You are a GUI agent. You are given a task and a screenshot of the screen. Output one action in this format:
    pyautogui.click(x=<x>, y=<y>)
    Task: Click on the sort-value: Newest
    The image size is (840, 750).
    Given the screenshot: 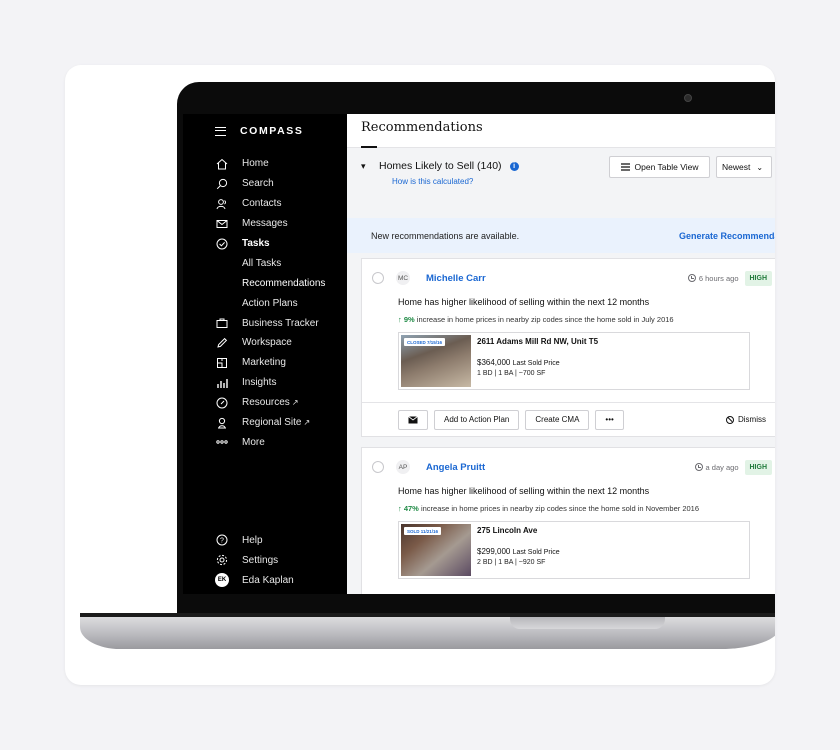 What is the action you would take?
    pyautogui.click(x=736, y=167)
    